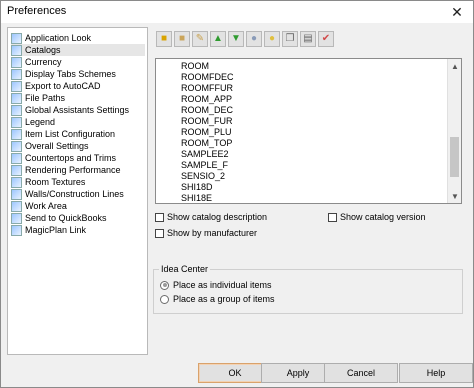 The image size is (474, 388). Describe the element at coordinates (377, 217) in the screenshot. I see `show-catalog-version-checkbox: Show catalog version` at that location.